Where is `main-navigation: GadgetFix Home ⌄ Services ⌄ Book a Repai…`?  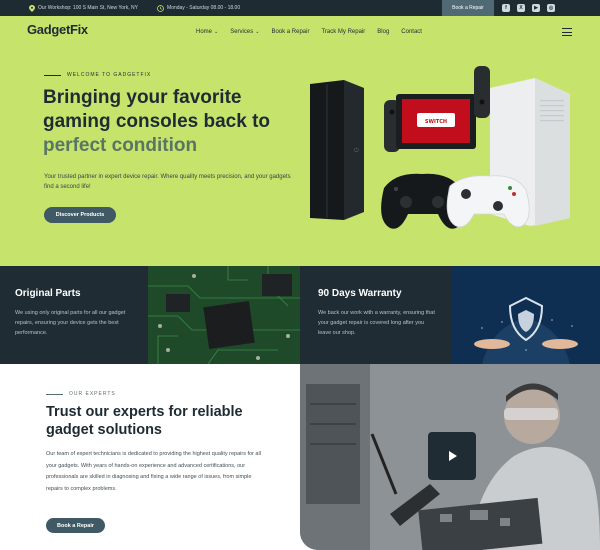
main-navigation: GadgetFix Home ⌄ Services ⌄ Book a Repai… is located at coordinates (300, 32).